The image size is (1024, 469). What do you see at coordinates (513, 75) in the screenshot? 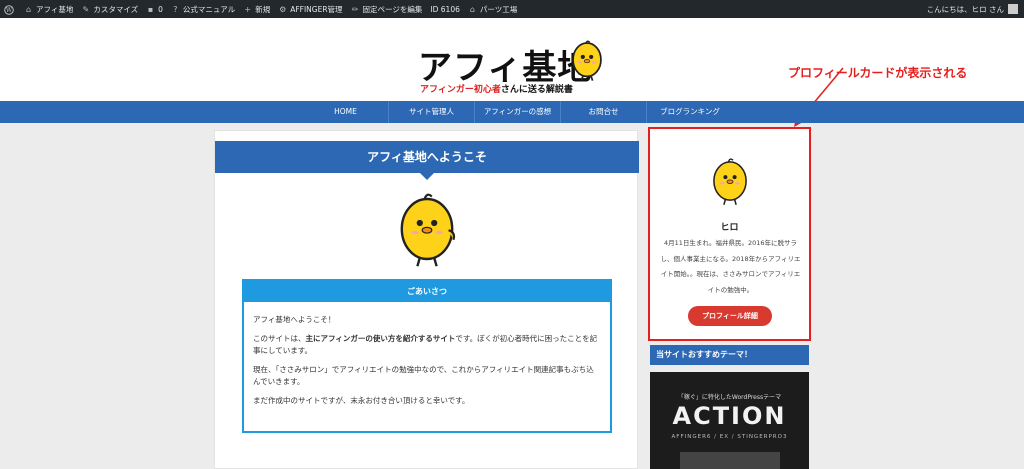
I see `site-logo: アフィ基地 アフィンガー初心者さんに送る解説書` at bounding box center [513, 75].